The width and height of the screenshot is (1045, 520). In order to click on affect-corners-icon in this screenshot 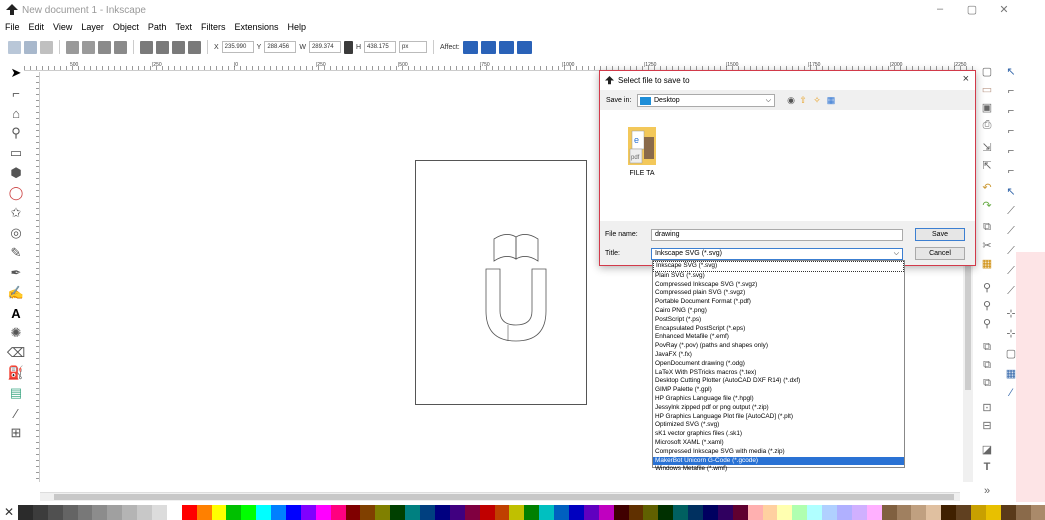, I will do `click(488, 47)`.